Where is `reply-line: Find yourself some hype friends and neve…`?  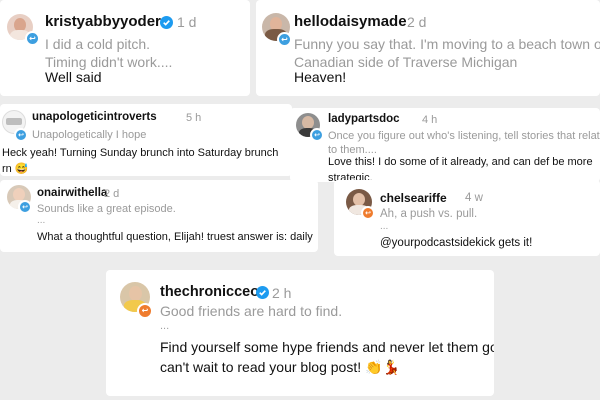
reply-line: Find yourself some hype friends and neve… is located at coordinates (327, 347).